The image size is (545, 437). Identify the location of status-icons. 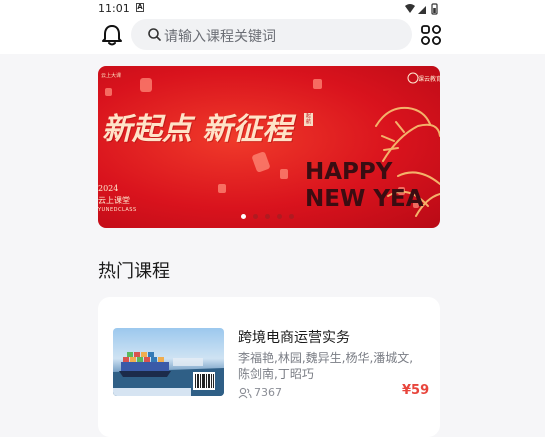
(421, 9).